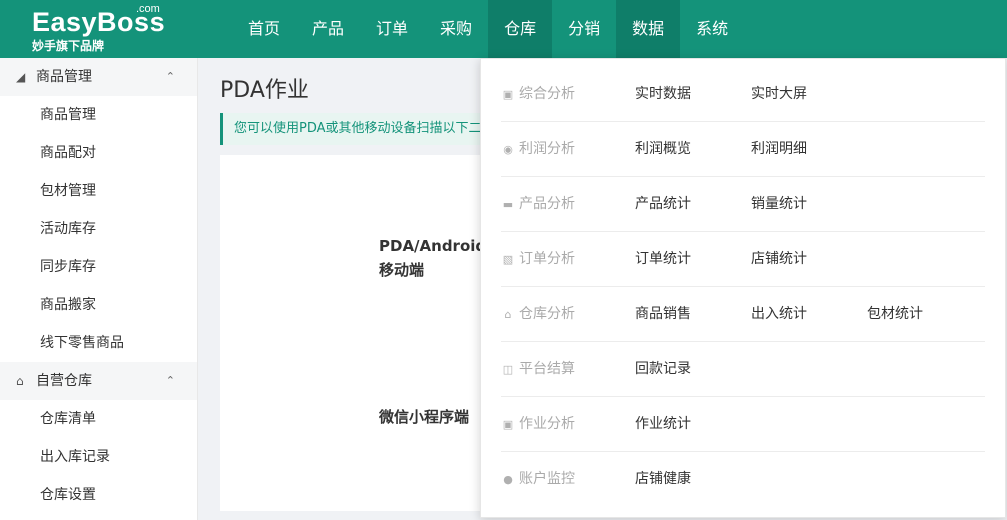 Image resolution: width=1007 pixels, height=520 pixels. Describe the element at coordinates (392, 29) in the screenshot. I see `nav-orders: 订单` at that location.